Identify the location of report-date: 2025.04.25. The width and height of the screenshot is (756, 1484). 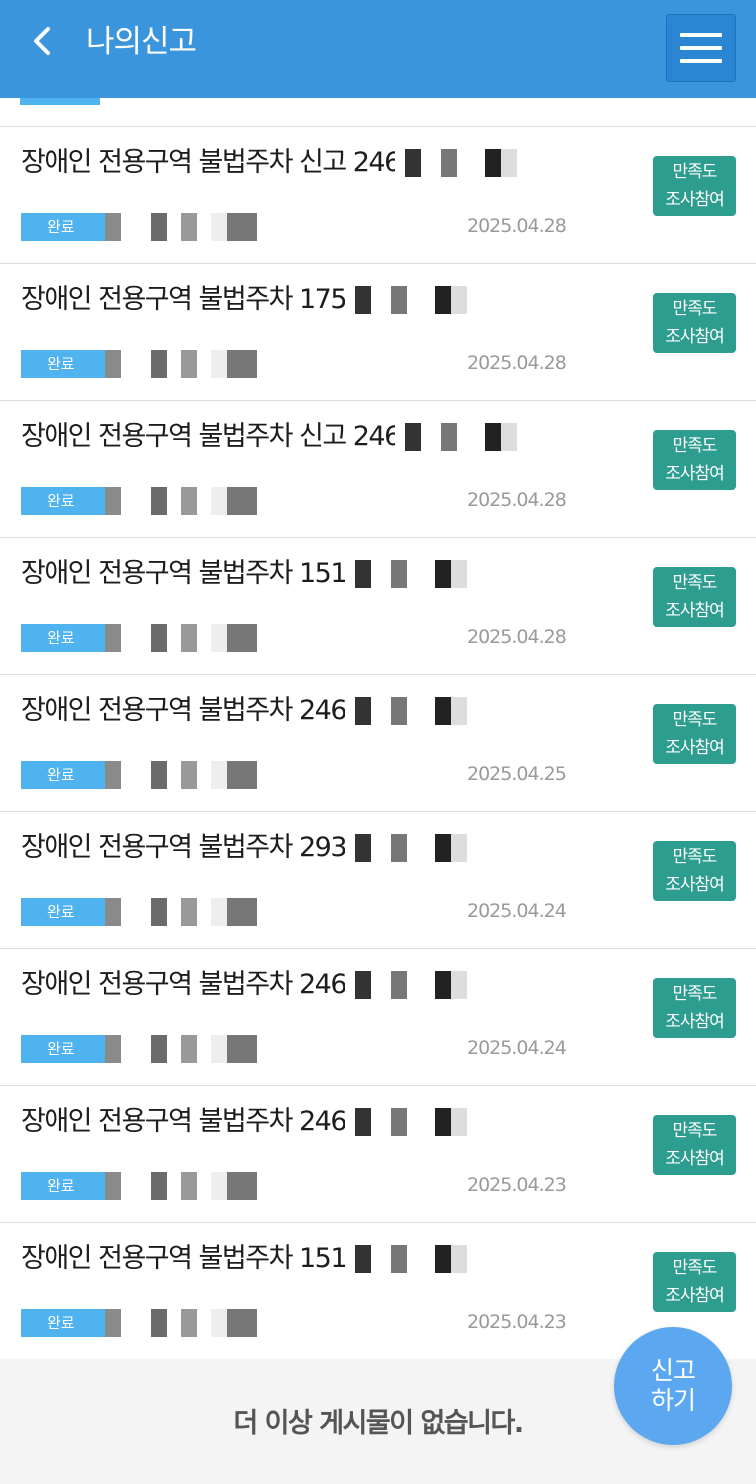
(517, 774).